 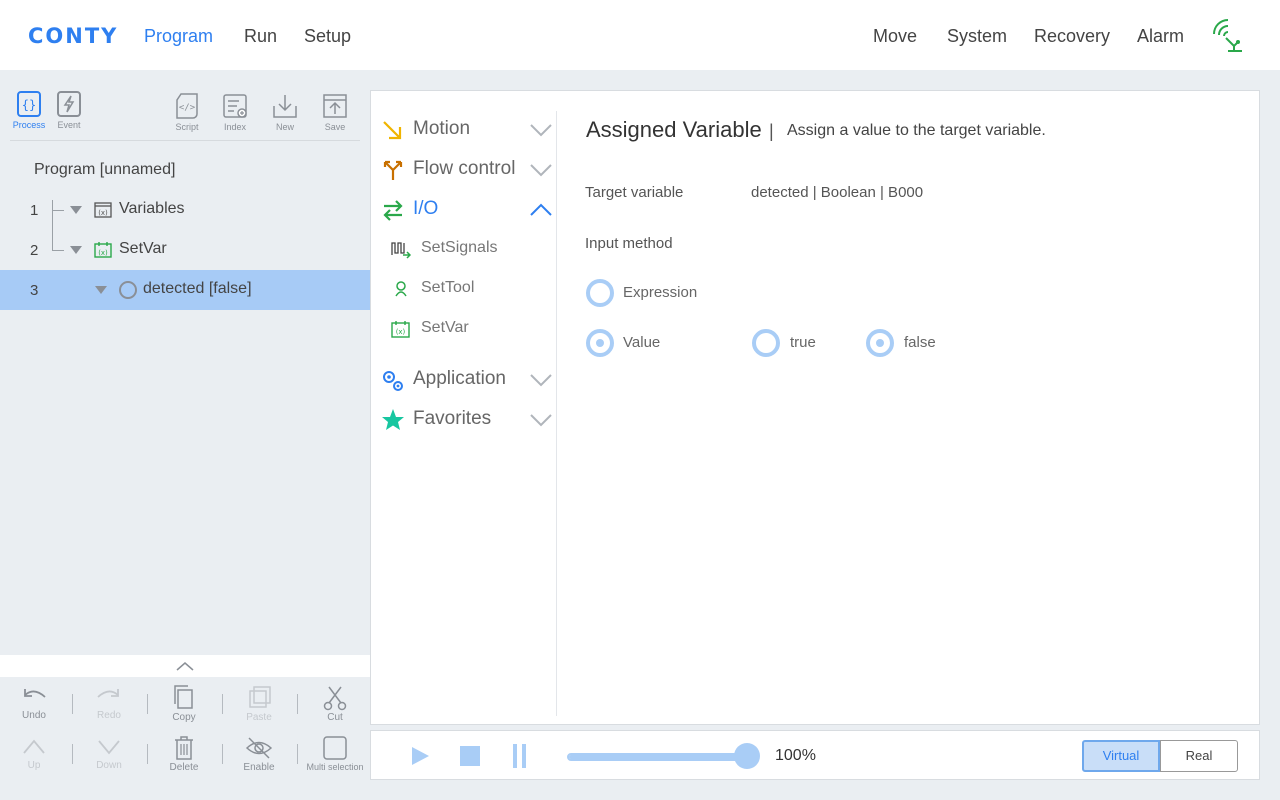 What do you see at coordinates (185, 210) in the screenshot?
I see `tree-row-variables: 1 (x) Variables` at bounding box center [185, 210].